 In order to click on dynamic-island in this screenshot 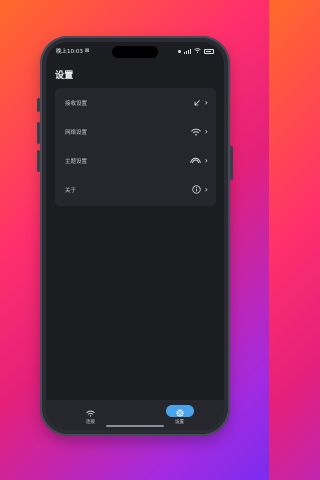, I will do `click(135, 52)`.